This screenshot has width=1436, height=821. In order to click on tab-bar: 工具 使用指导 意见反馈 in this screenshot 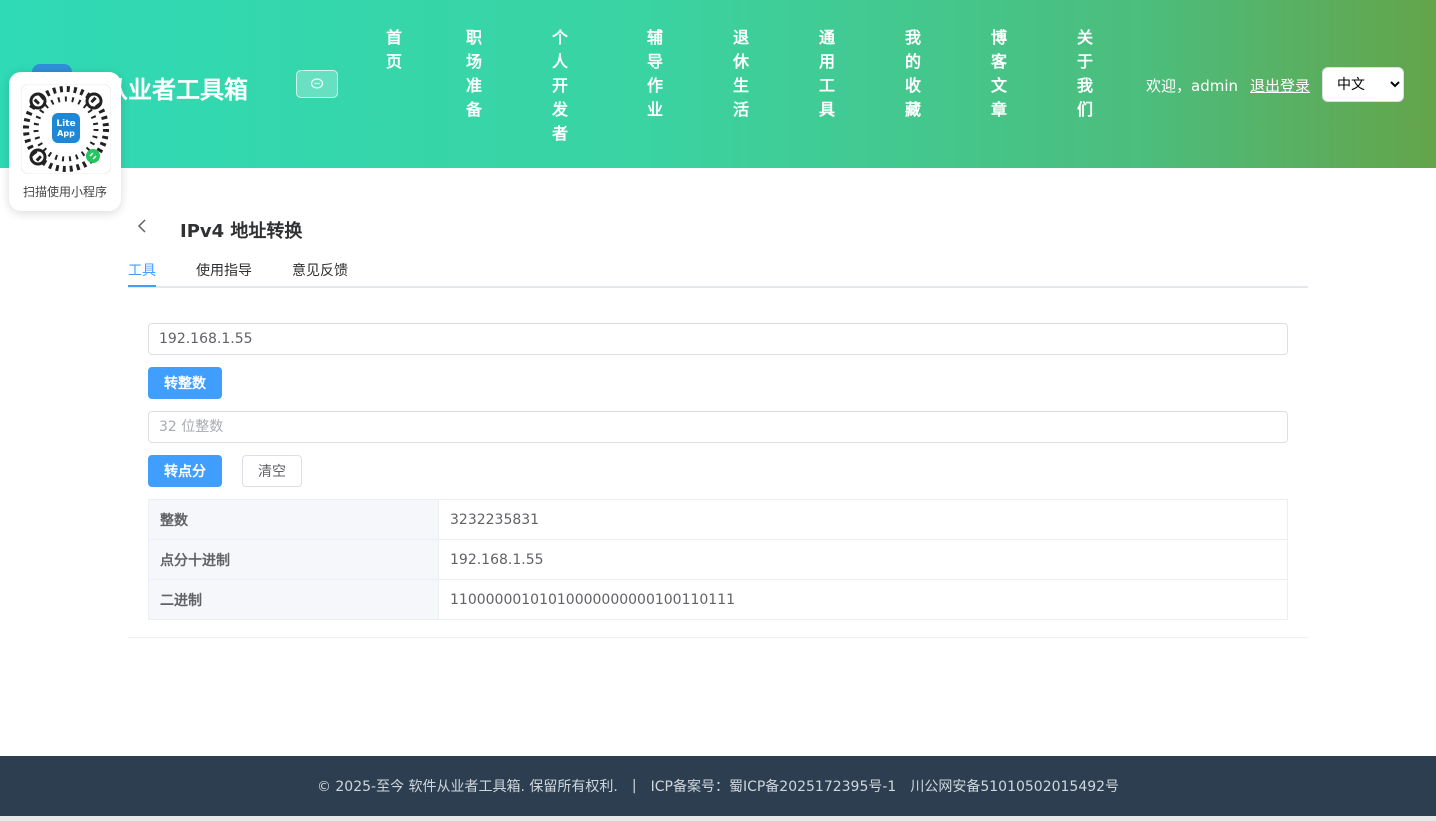, I will do `click(718, 272)`.